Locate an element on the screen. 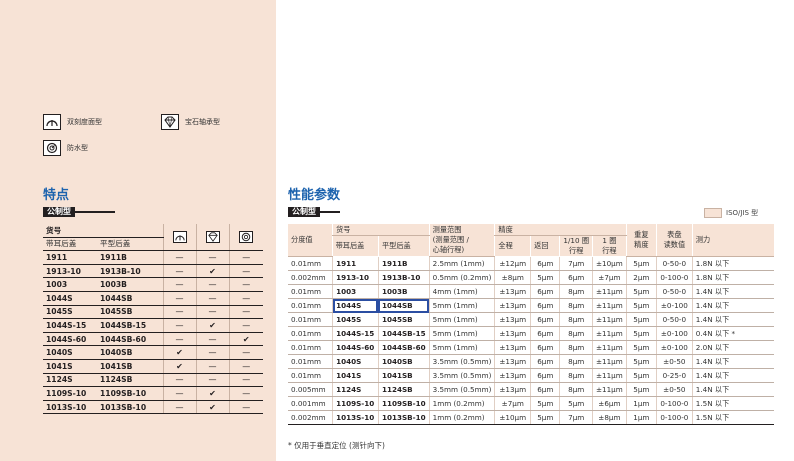  table-row: 1911 1911B — — — is located at coordinates (153, 257).